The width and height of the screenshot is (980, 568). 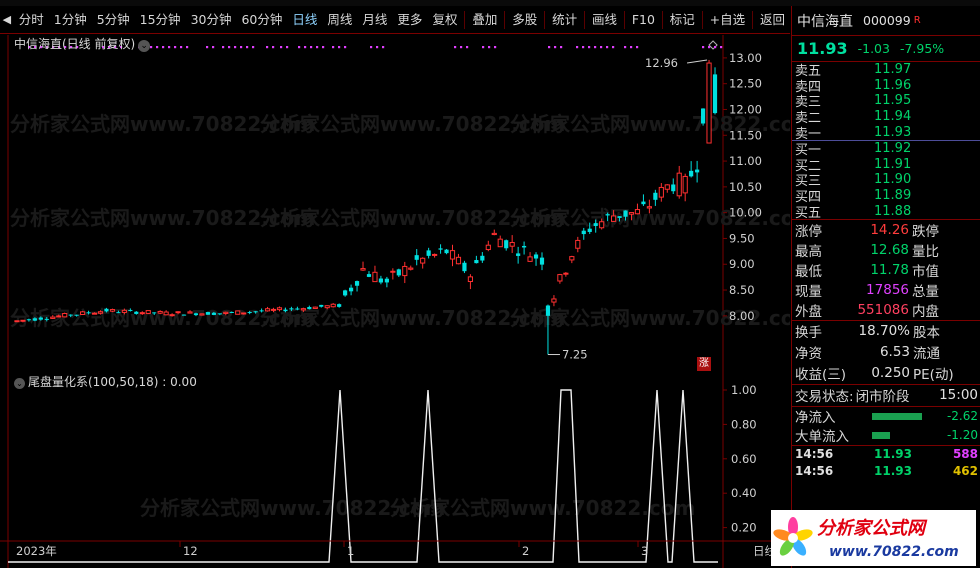 I want to click on price-row: 11.93 -1.03 -7.95%, so click(x=886, y=49).